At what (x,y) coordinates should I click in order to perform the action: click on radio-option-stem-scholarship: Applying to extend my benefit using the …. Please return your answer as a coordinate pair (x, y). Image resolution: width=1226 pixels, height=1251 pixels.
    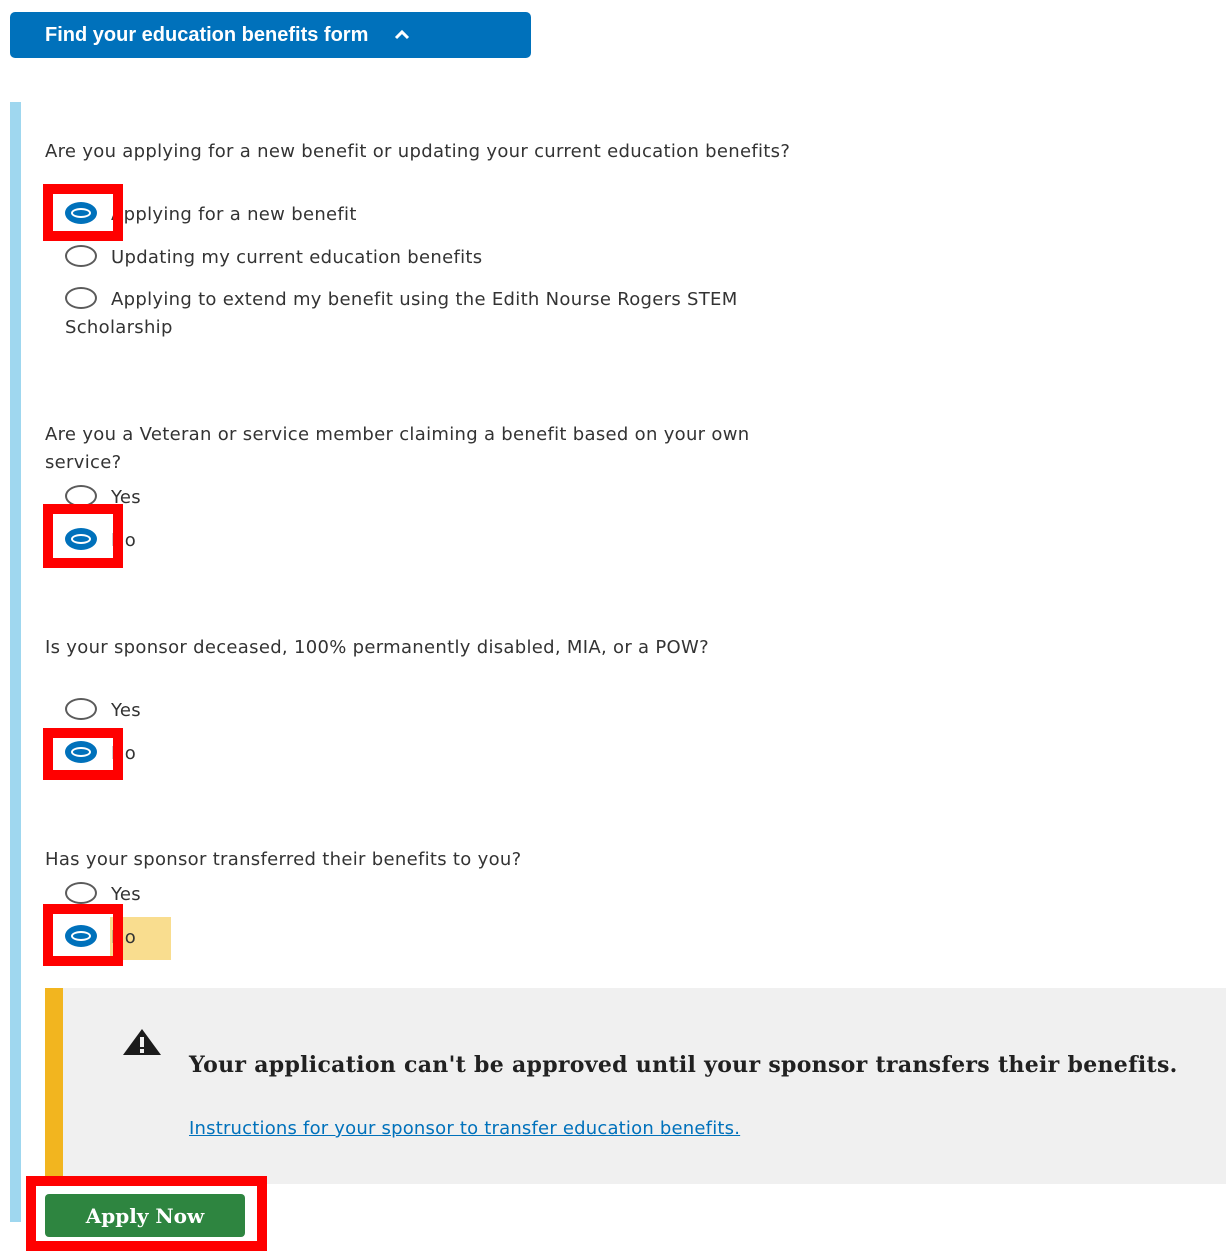
    Looking at the image, I should click on (445, 314).